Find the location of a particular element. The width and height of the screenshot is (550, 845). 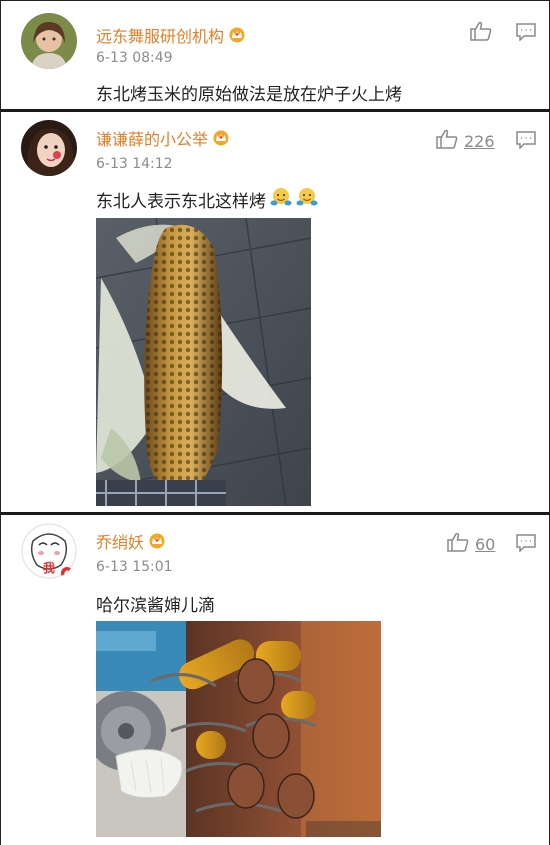

grilled-corn-photo is located at coordinates (203, 362).